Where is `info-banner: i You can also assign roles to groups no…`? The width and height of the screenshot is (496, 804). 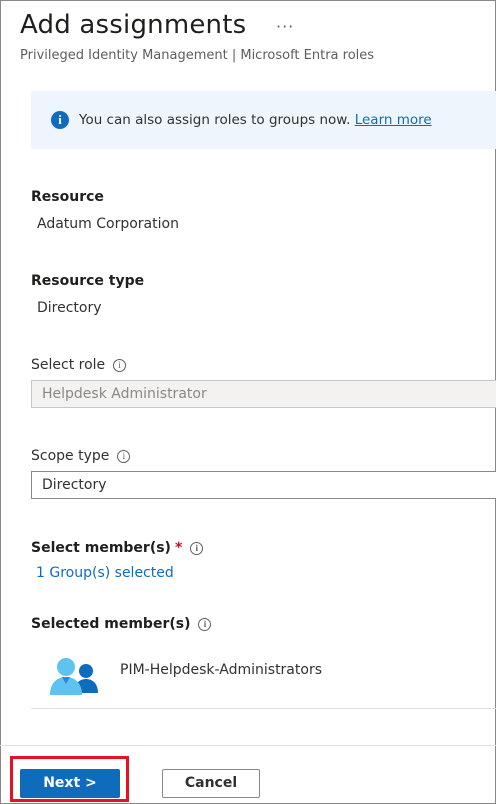
info-banner: i You can also assign roles to groups no… is located at coordinates (263, 120).